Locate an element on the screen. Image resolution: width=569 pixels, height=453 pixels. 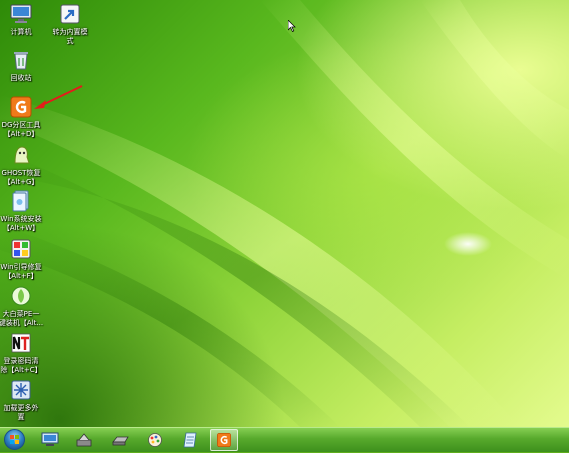
tools-icon is located at coordinates (84, 440).